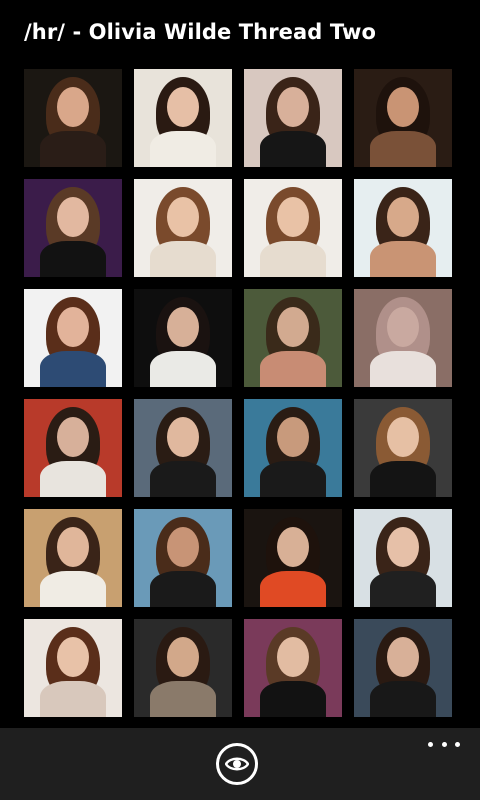 This screenshot has height=800, width=480. I want to click on application-bar, so click(240, 764).